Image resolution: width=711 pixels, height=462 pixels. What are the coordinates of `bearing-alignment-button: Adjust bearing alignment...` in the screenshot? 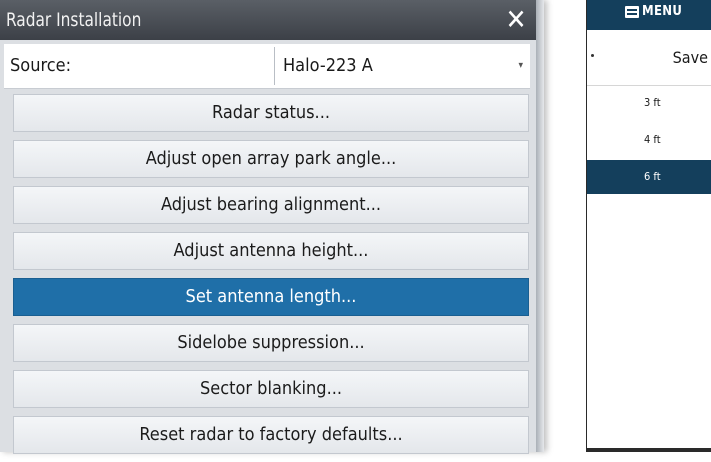 It's located at (271, 205).